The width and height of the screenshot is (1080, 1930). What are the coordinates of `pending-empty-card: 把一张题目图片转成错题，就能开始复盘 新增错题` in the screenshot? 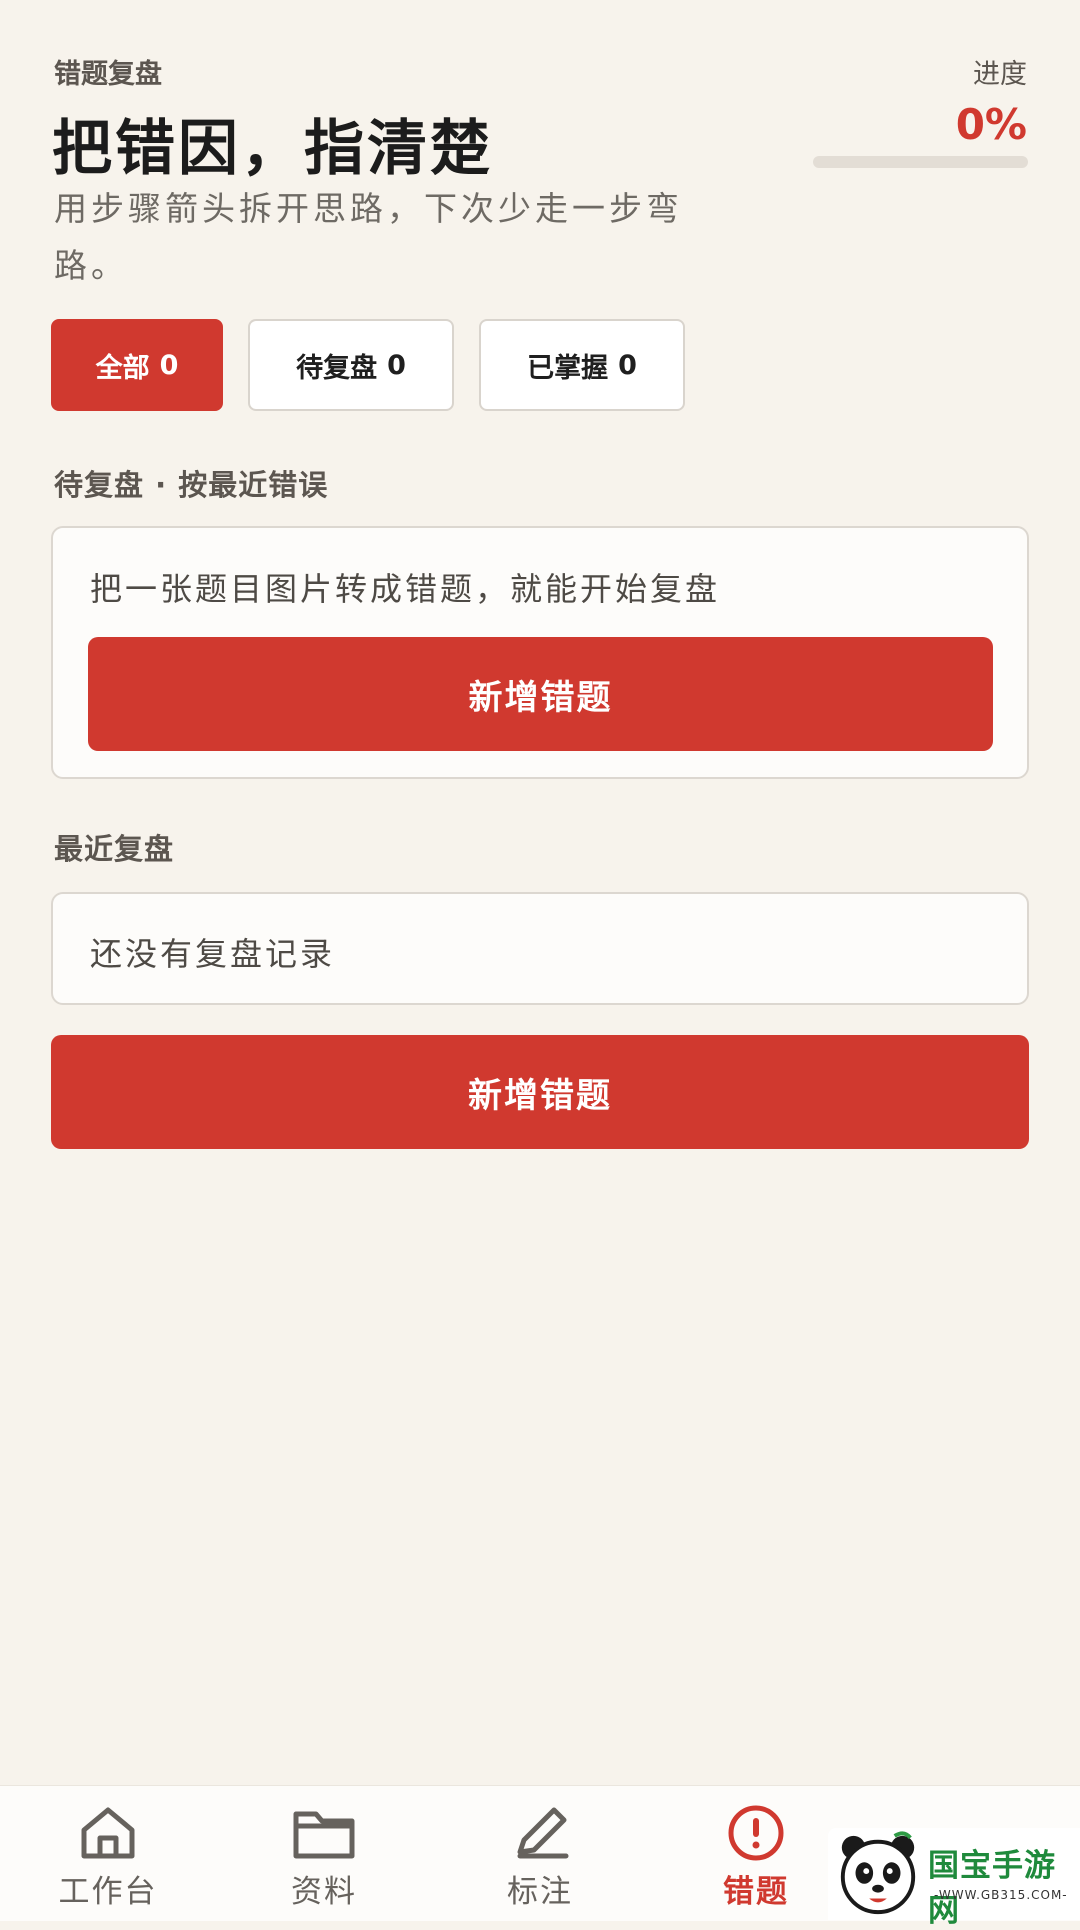 It's located at (540, 652).